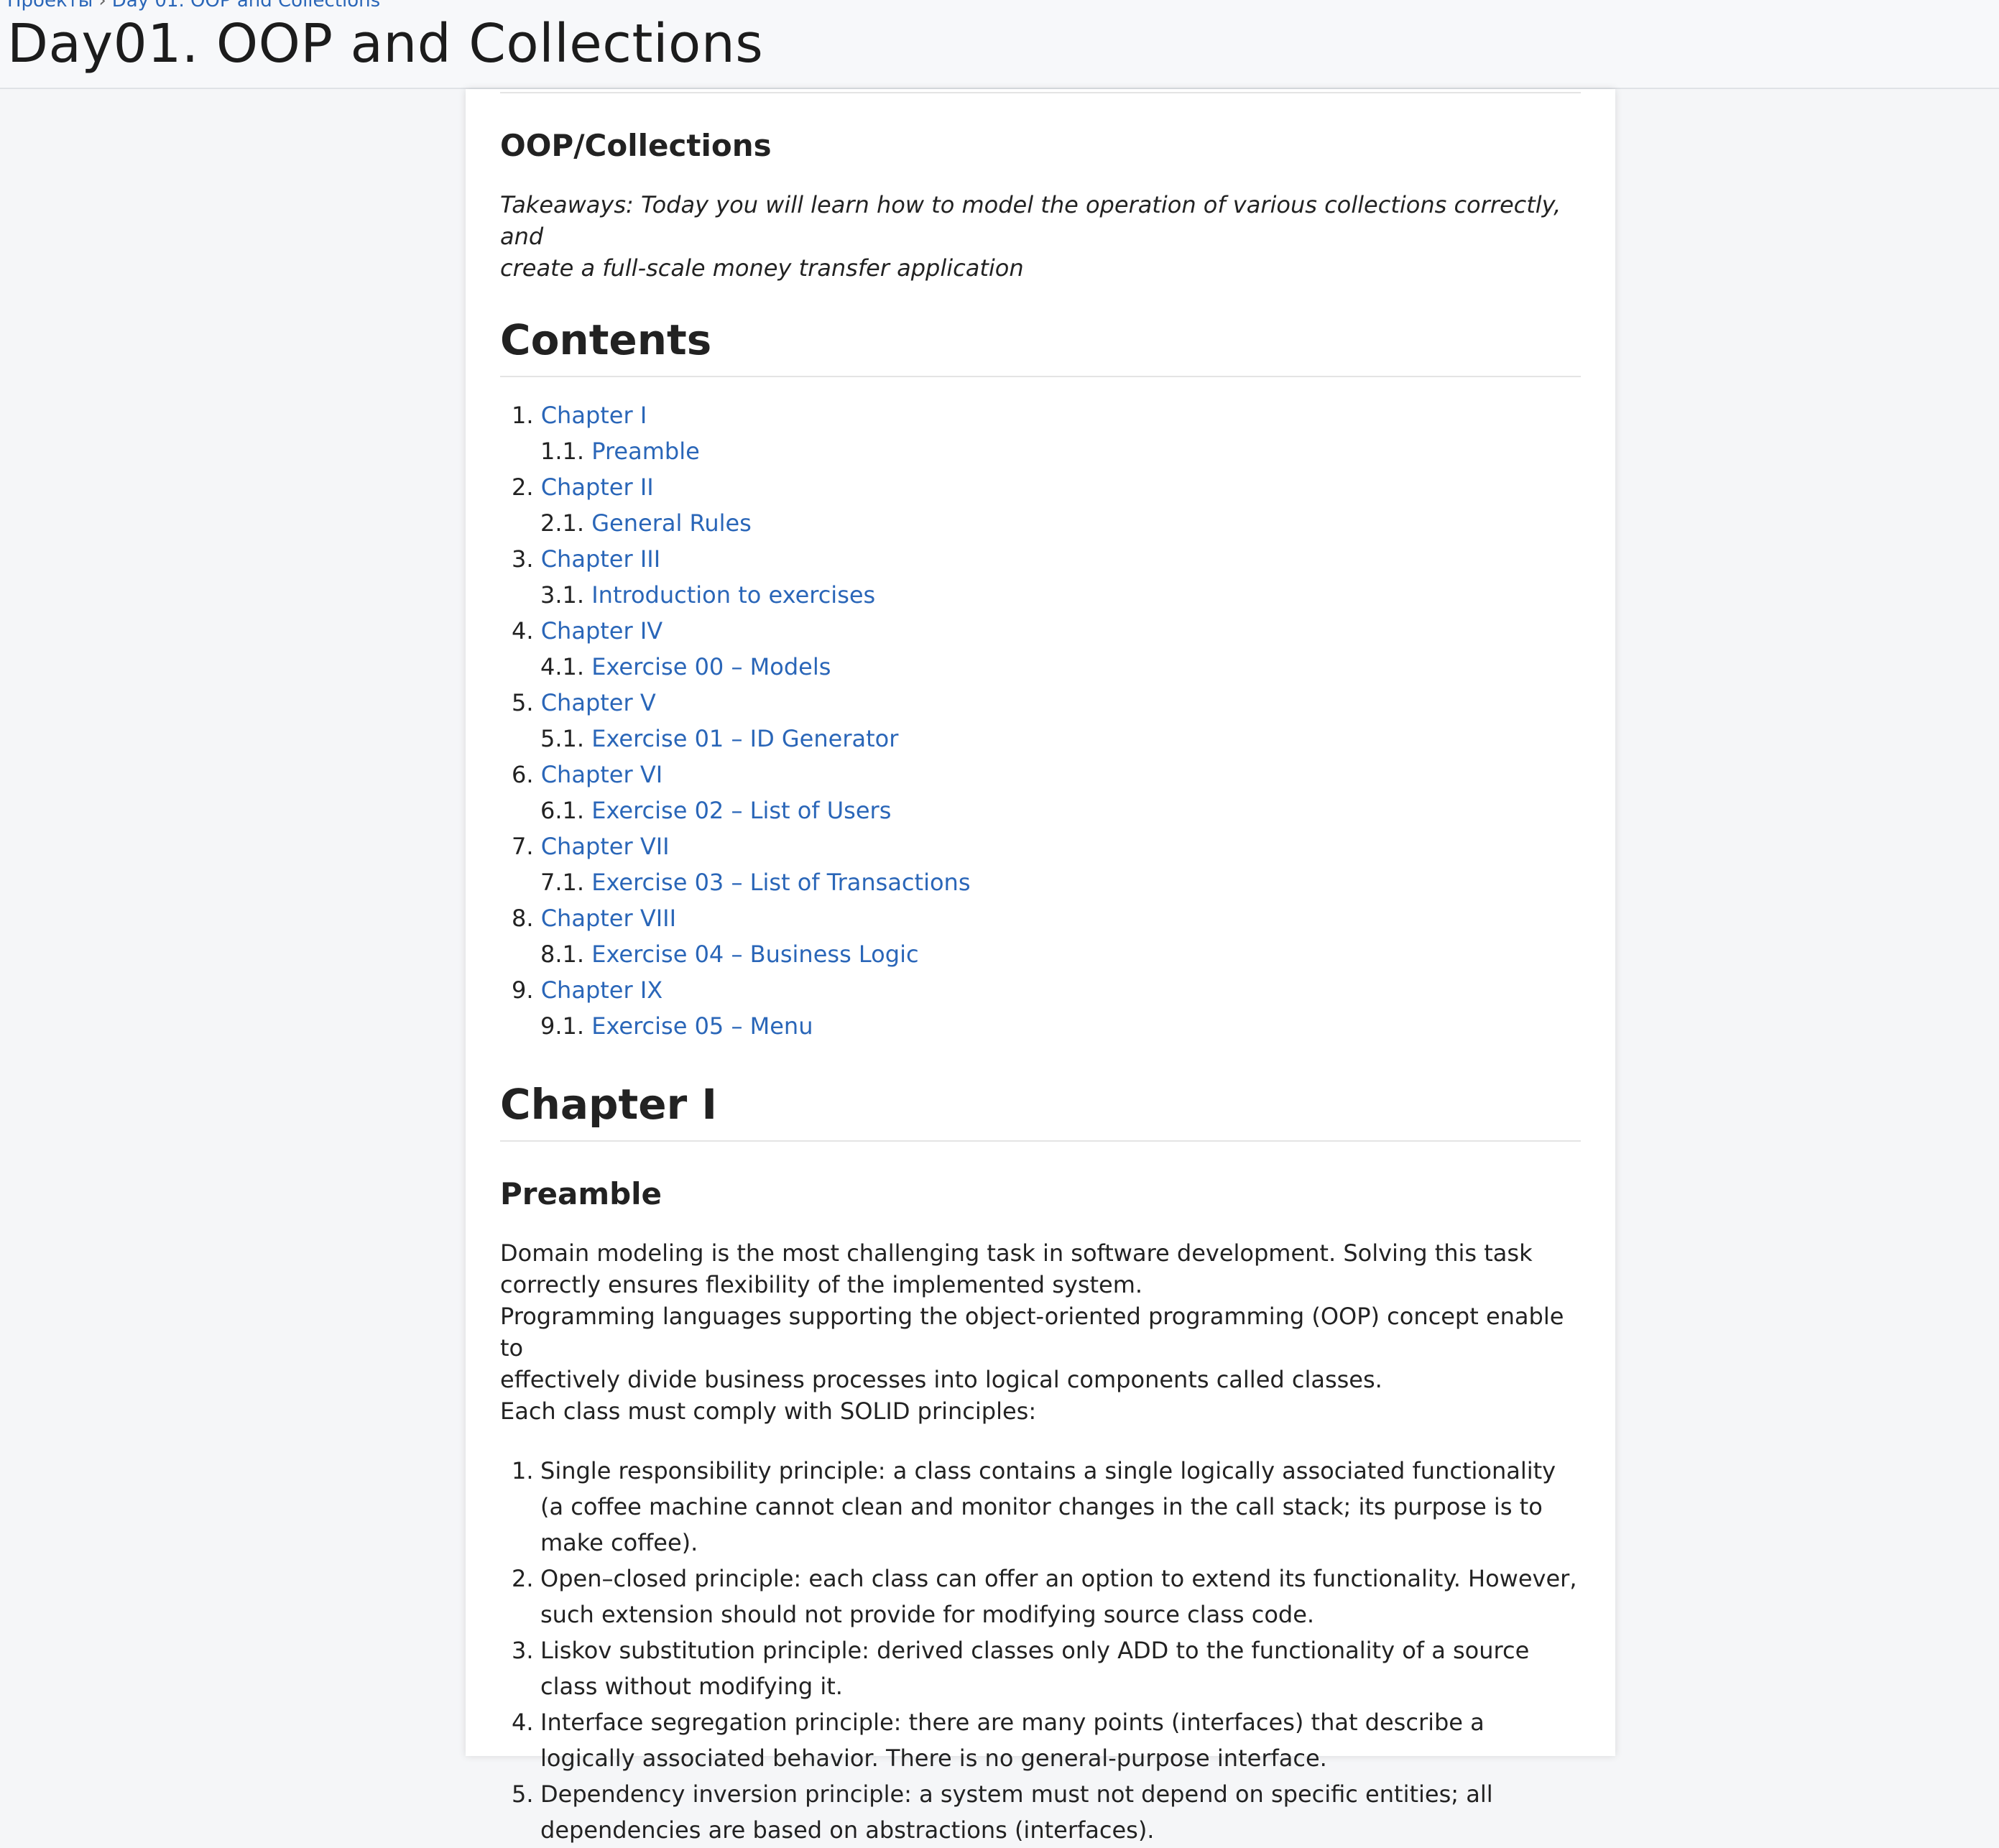 The height and width of the screenshot is (1848, 1999). I want to click on toc-link: General Rules, so click(671, 523).